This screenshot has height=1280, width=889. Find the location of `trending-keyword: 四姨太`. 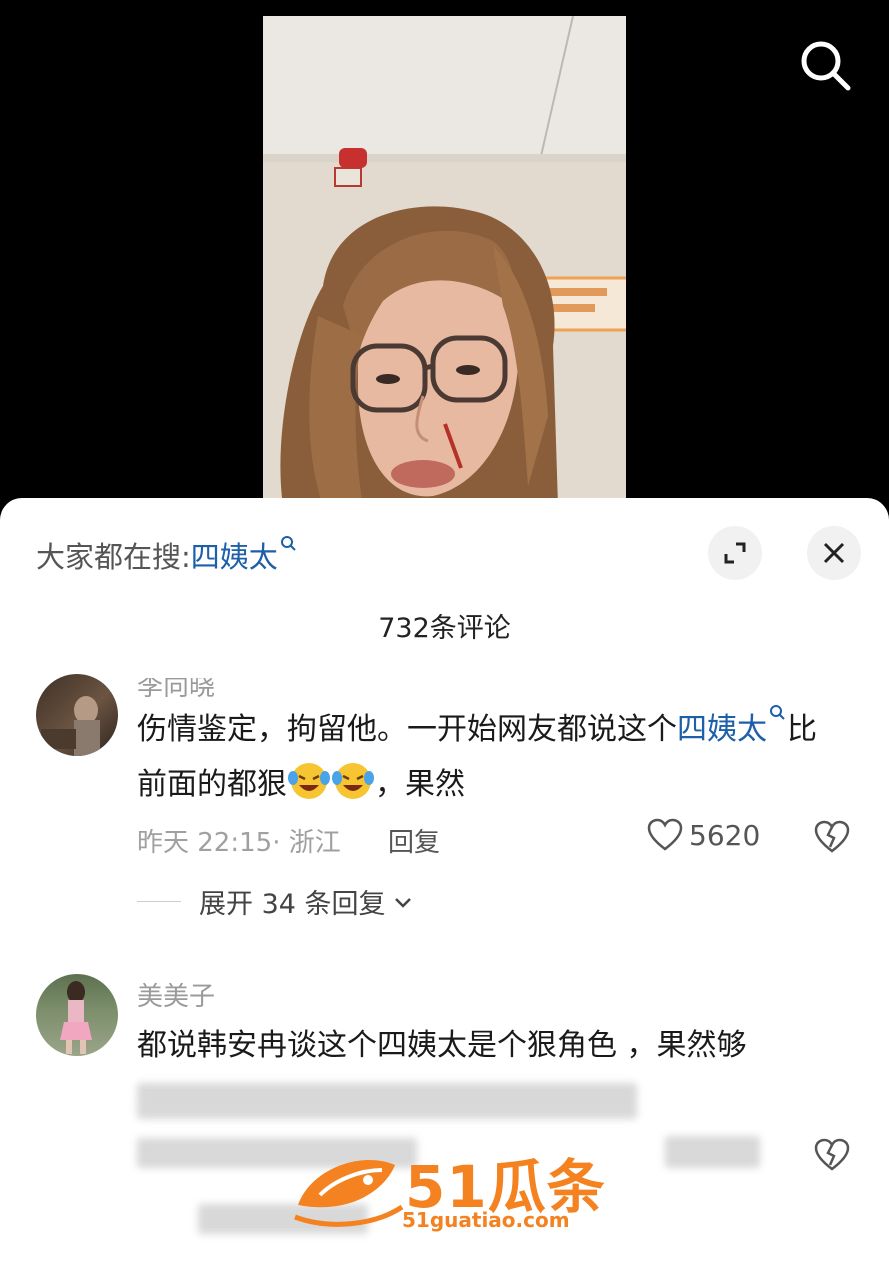

trending-keyword: 四姨太 is located at coordinates (234, 557).